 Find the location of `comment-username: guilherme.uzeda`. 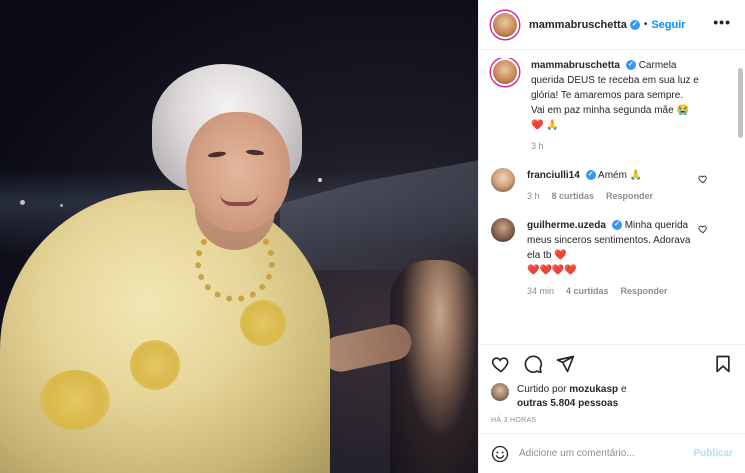

comment-username: guilherme.uzeda is located at coordinates (566, 225).